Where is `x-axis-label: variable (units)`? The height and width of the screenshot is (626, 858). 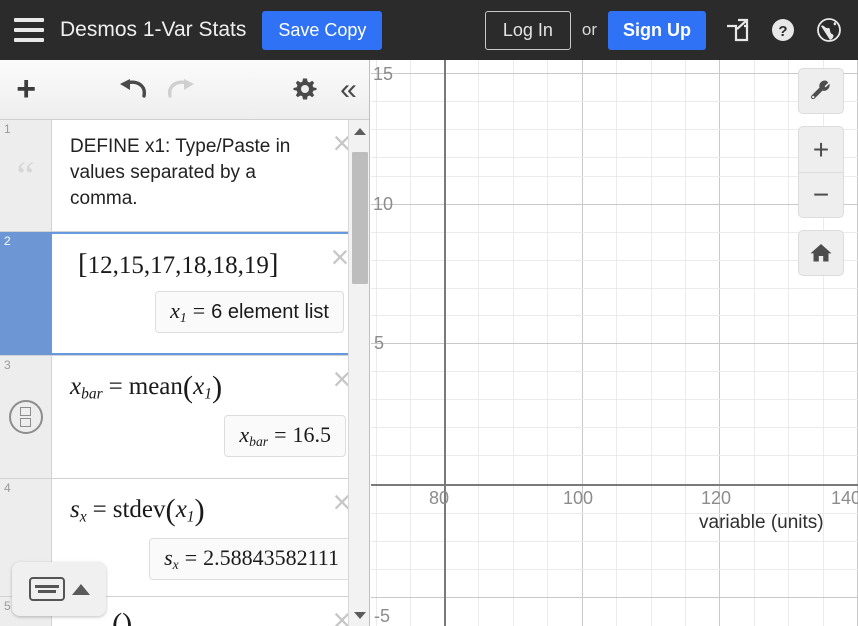
x-axis-label: variable (units) is located at coordinates (761, 522).